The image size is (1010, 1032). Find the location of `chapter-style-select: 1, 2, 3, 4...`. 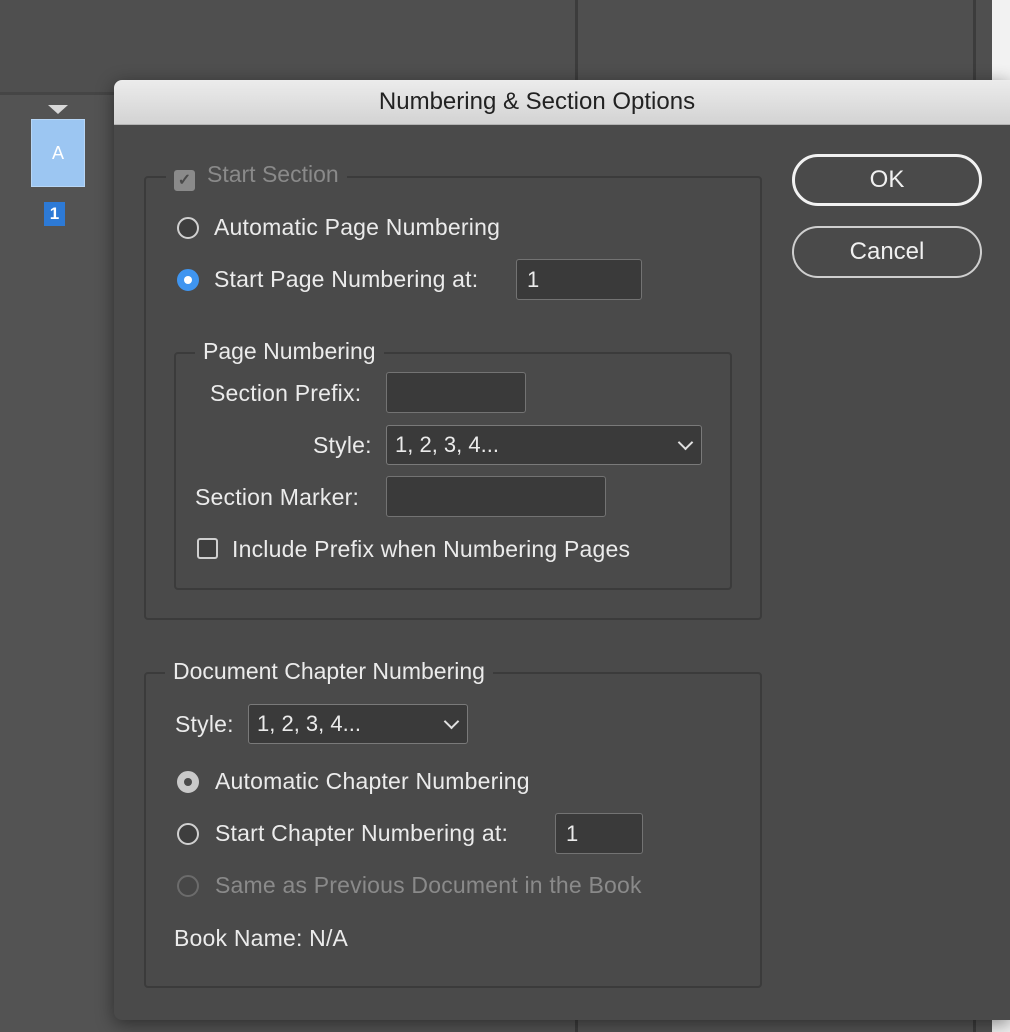

chapter-style-select: 1, 2, 3, 4... is located at coordinates (358, 724).